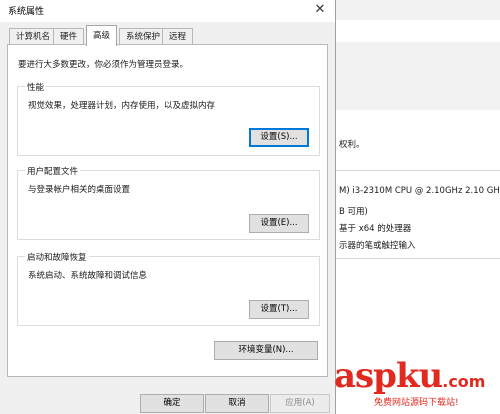  Describe the element at coordinates (69, 36) in the screenshot. I see `tab-hardware: 硬件` at that location.